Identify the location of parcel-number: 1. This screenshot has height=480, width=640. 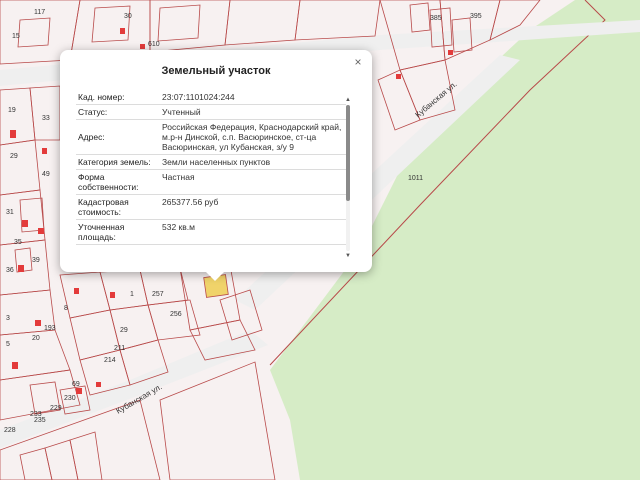
(132, 294).